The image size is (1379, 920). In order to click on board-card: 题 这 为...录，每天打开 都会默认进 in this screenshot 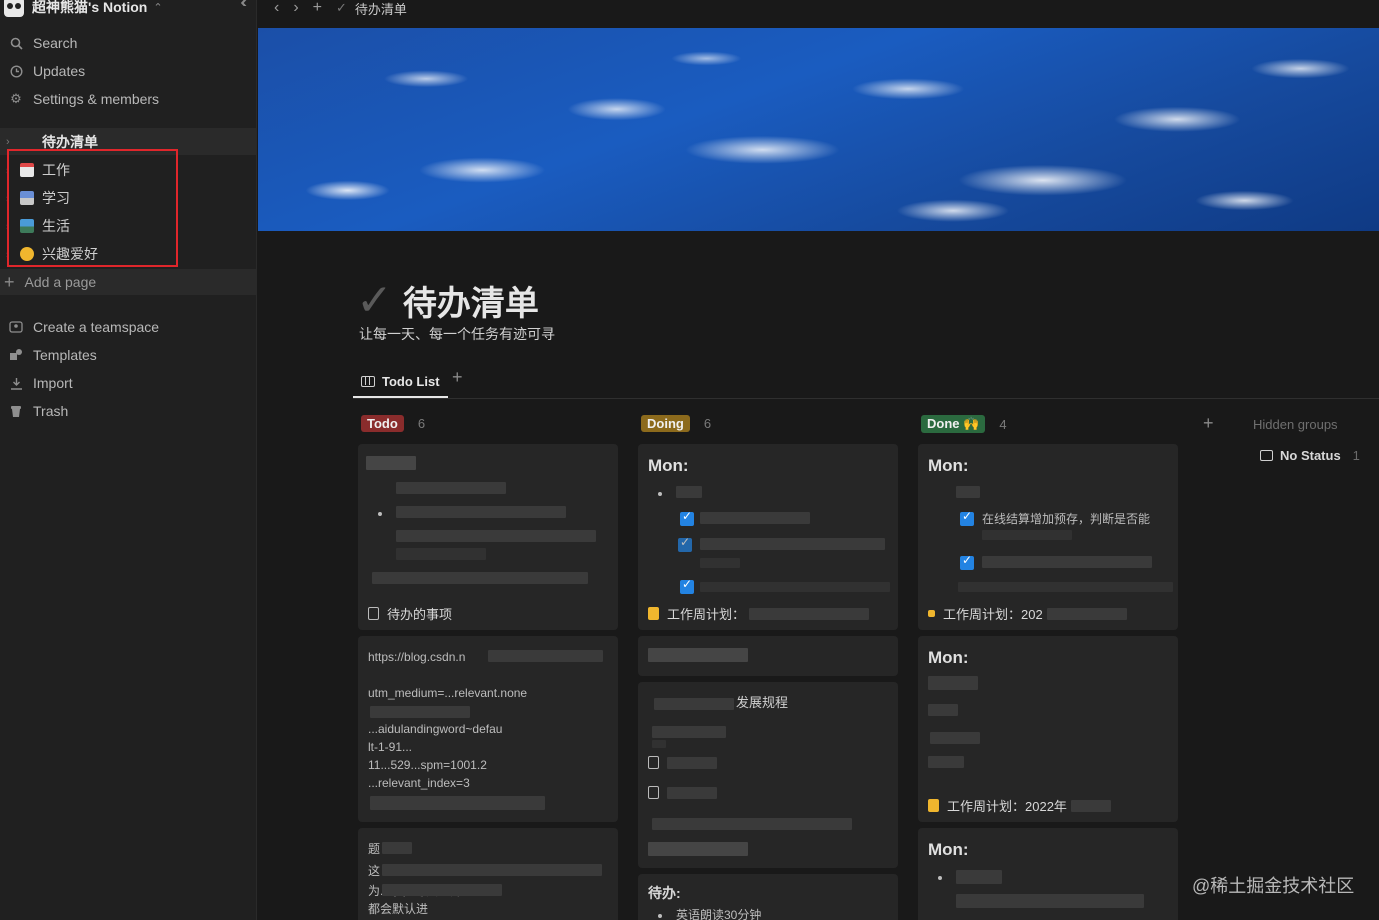, I will do `click(488, 874)`.